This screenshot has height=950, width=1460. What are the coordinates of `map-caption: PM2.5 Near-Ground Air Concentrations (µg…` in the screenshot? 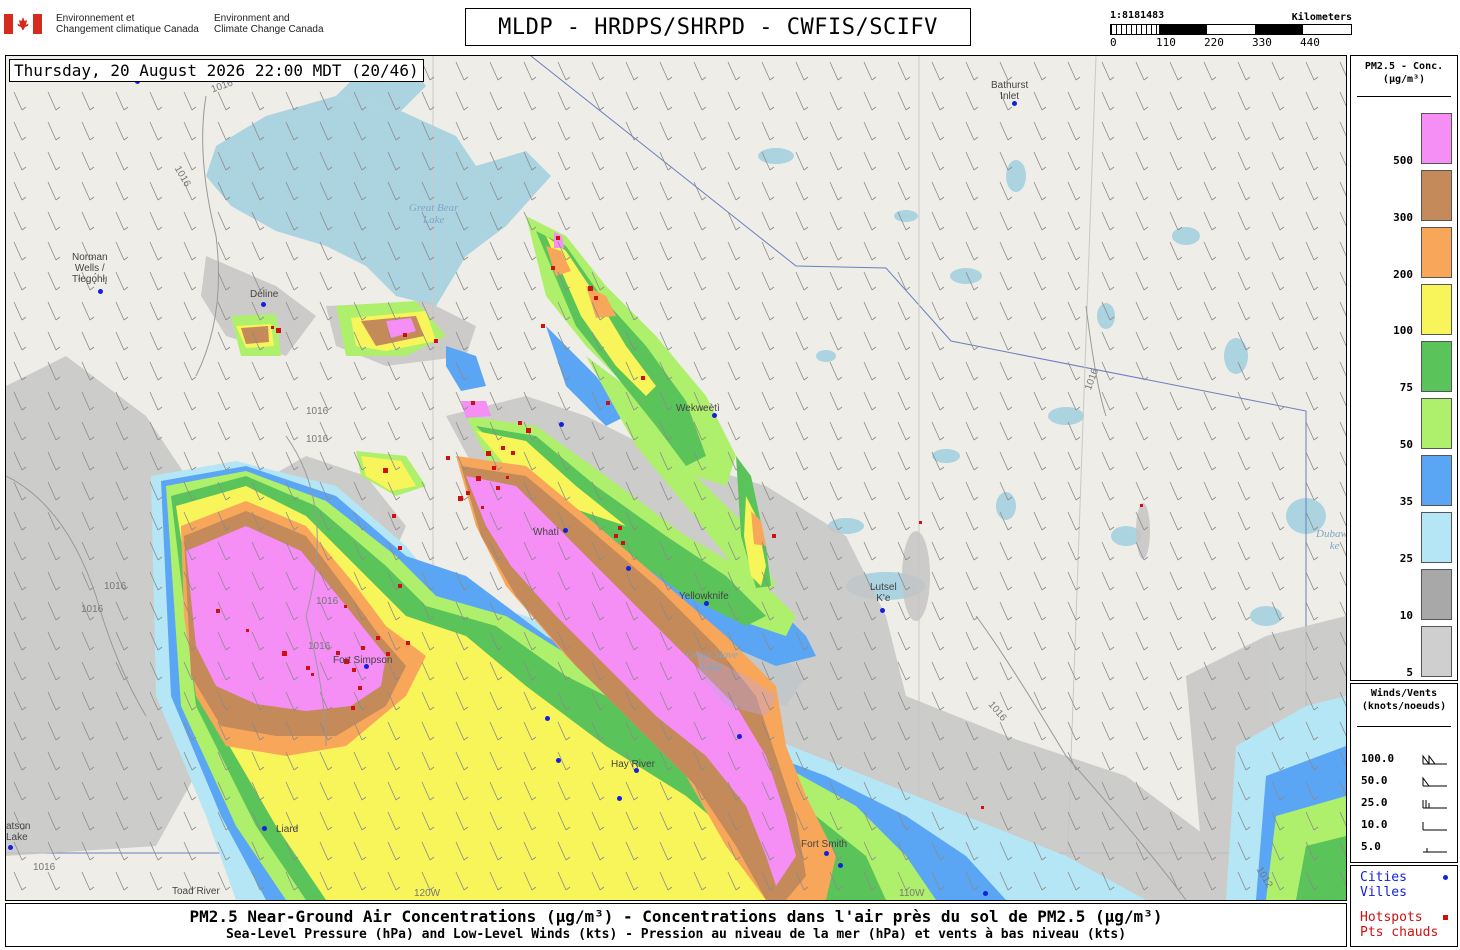 It's located at (676, 925).